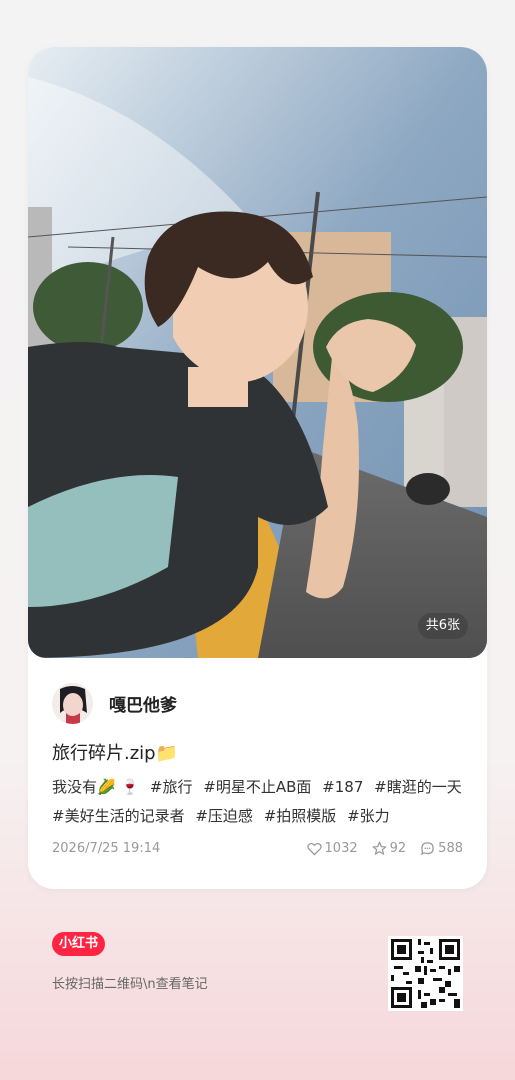 The height and width of the screenshot is (1080, 515). What do you see at coordinates (224, 816) in the screenshot?
I see `hashtag: #压迫感` at bounding box center [224, 816].